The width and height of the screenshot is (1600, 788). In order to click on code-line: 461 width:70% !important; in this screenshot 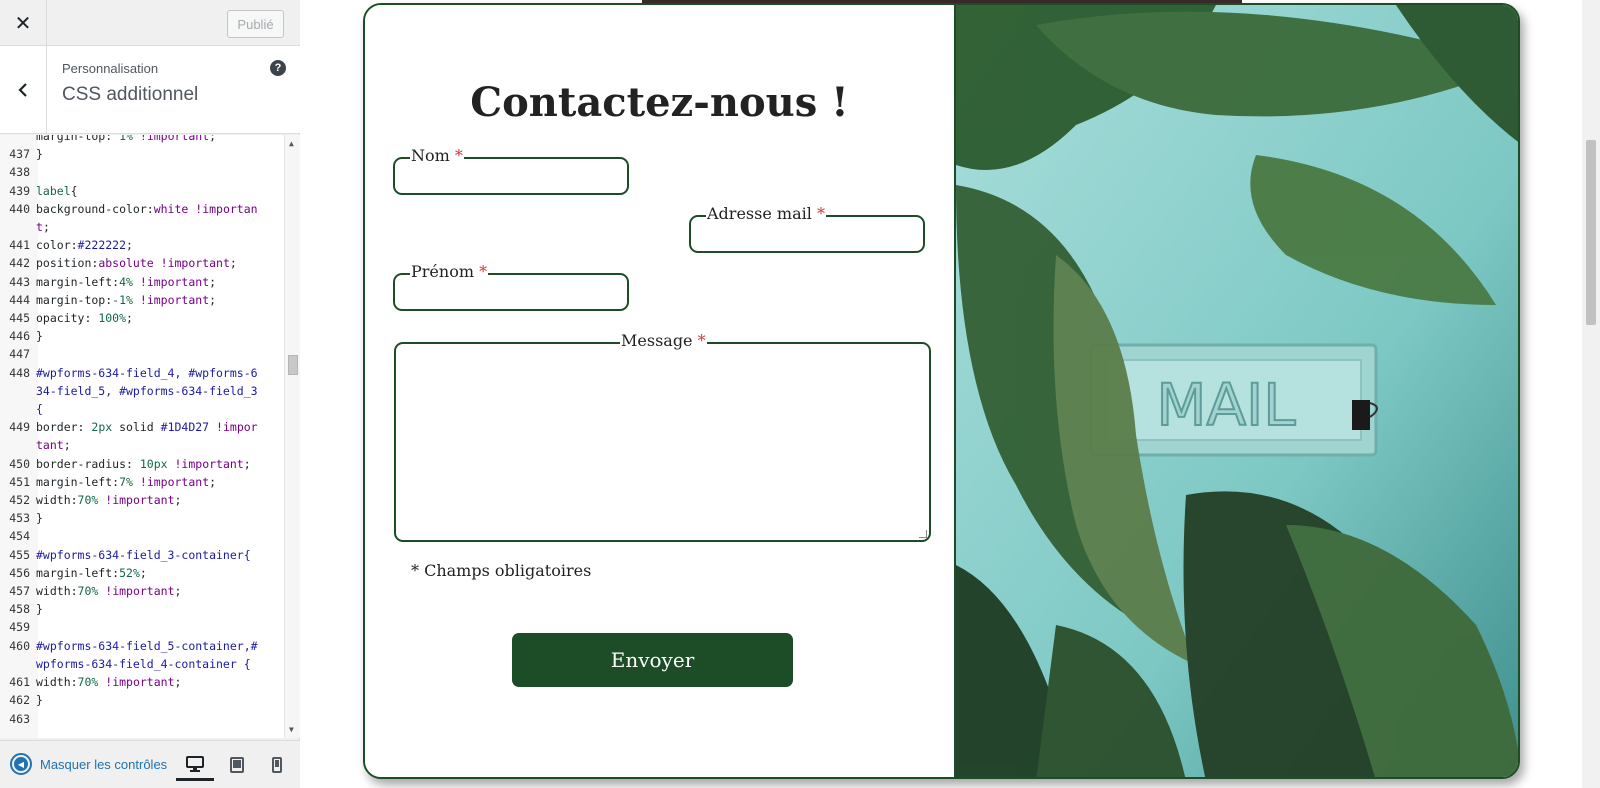, I will do `click(142, 682)`.